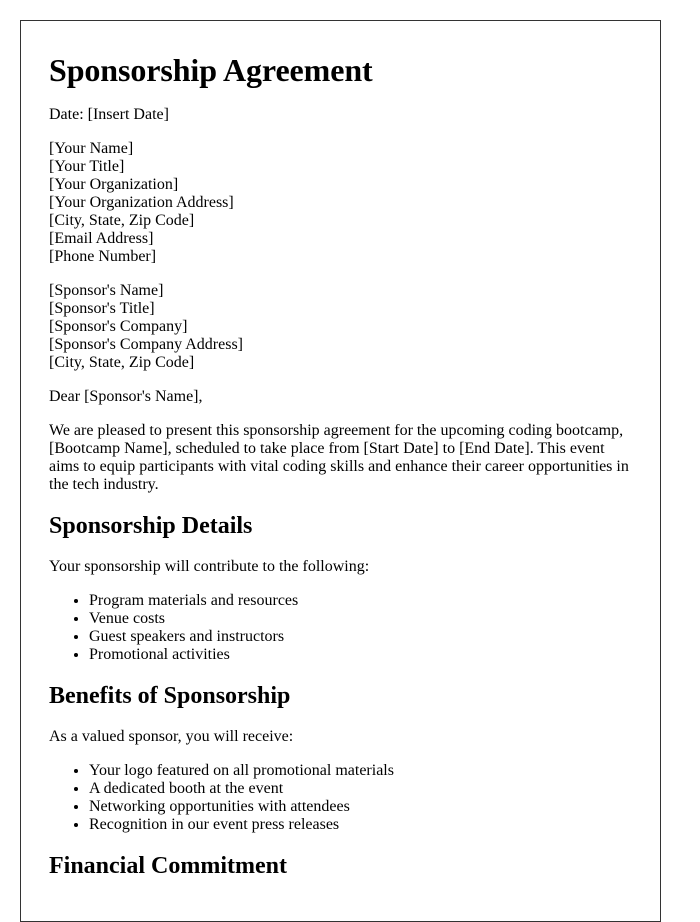 Image resolution: width=700 pixels, height=922 pixels. What do you see at coordinates (118, 326) in the screenshot?
I see `recipient-company: [Sponsor's Company]` at bounding box center [118, 326].